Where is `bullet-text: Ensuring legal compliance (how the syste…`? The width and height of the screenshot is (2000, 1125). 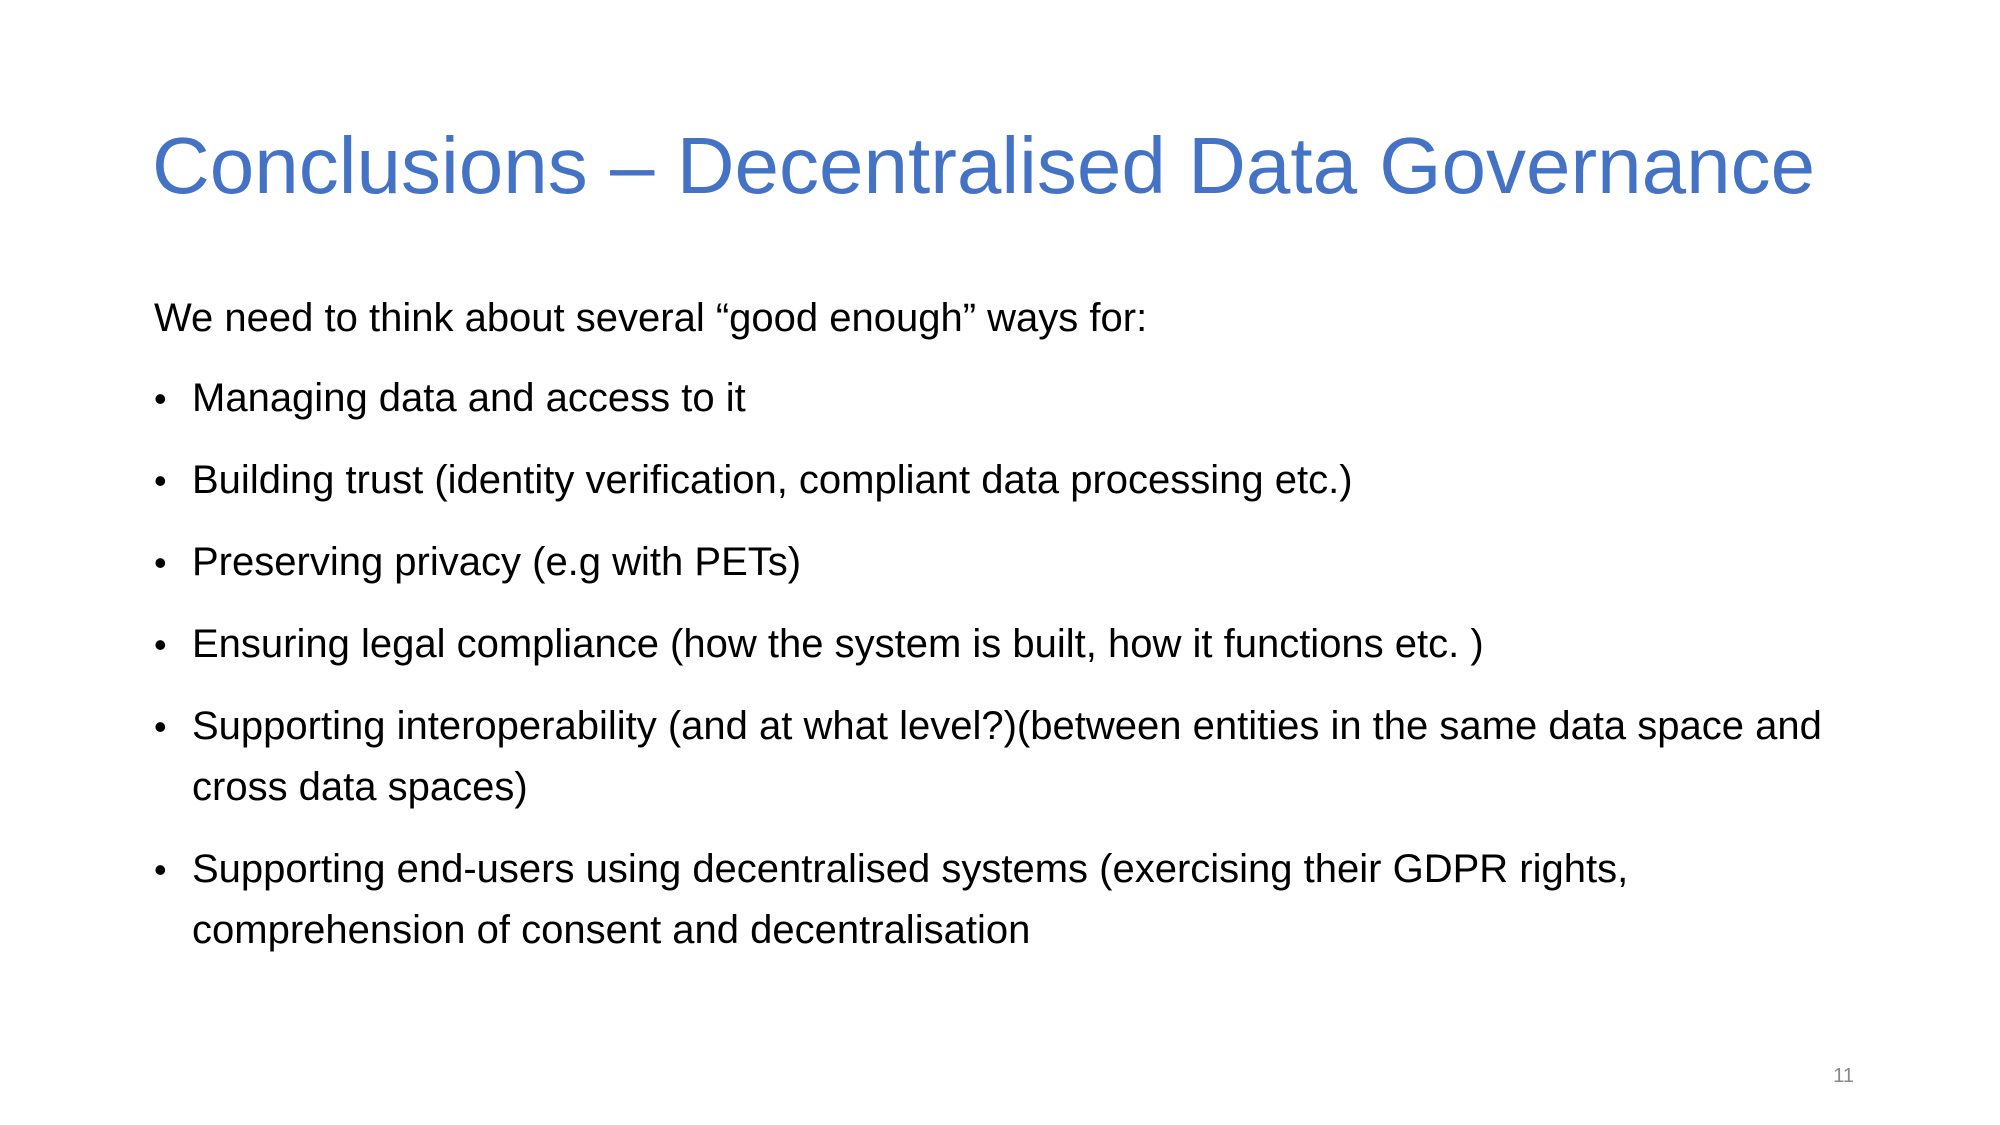
bullet-text: Ensuring legal compliance (how the syste… is located at coordinates (838, 644).